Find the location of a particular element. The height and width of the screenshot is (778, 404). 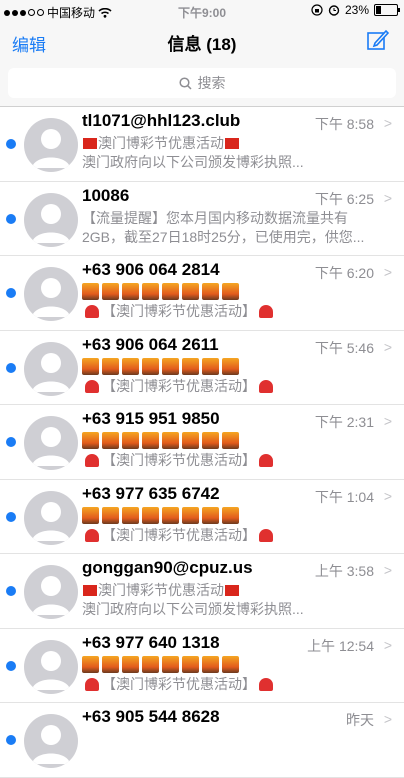

message-time: 昨天 is located at coordinates (360, 720).